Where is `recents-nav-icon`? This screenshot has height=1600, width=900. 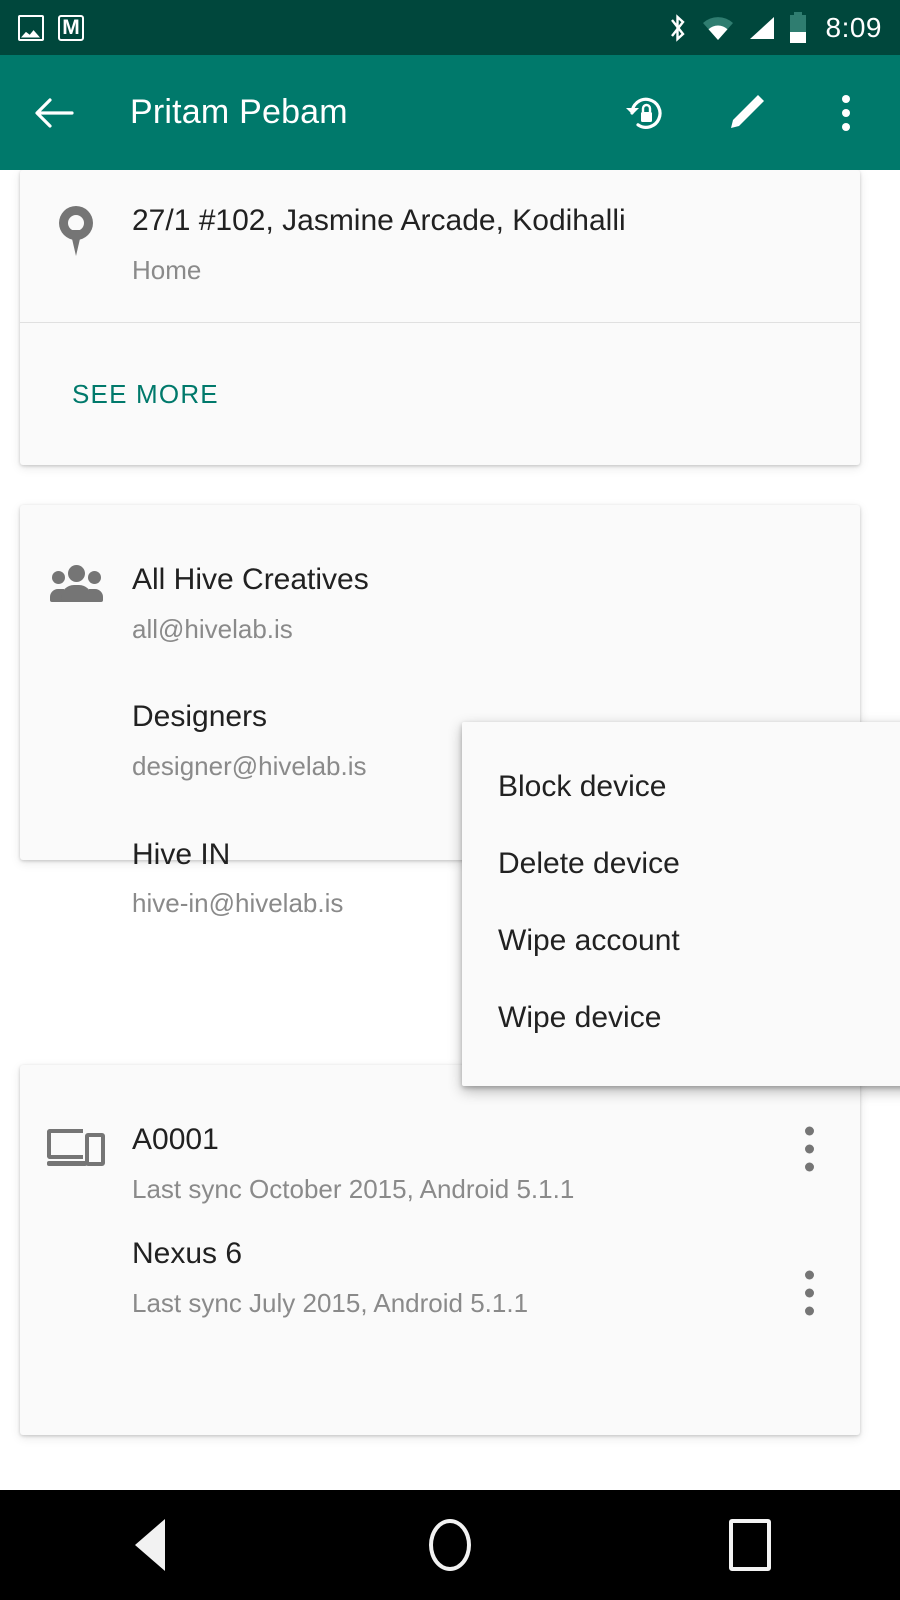
recents-nav-icon is located at coordinates (750, 1545).